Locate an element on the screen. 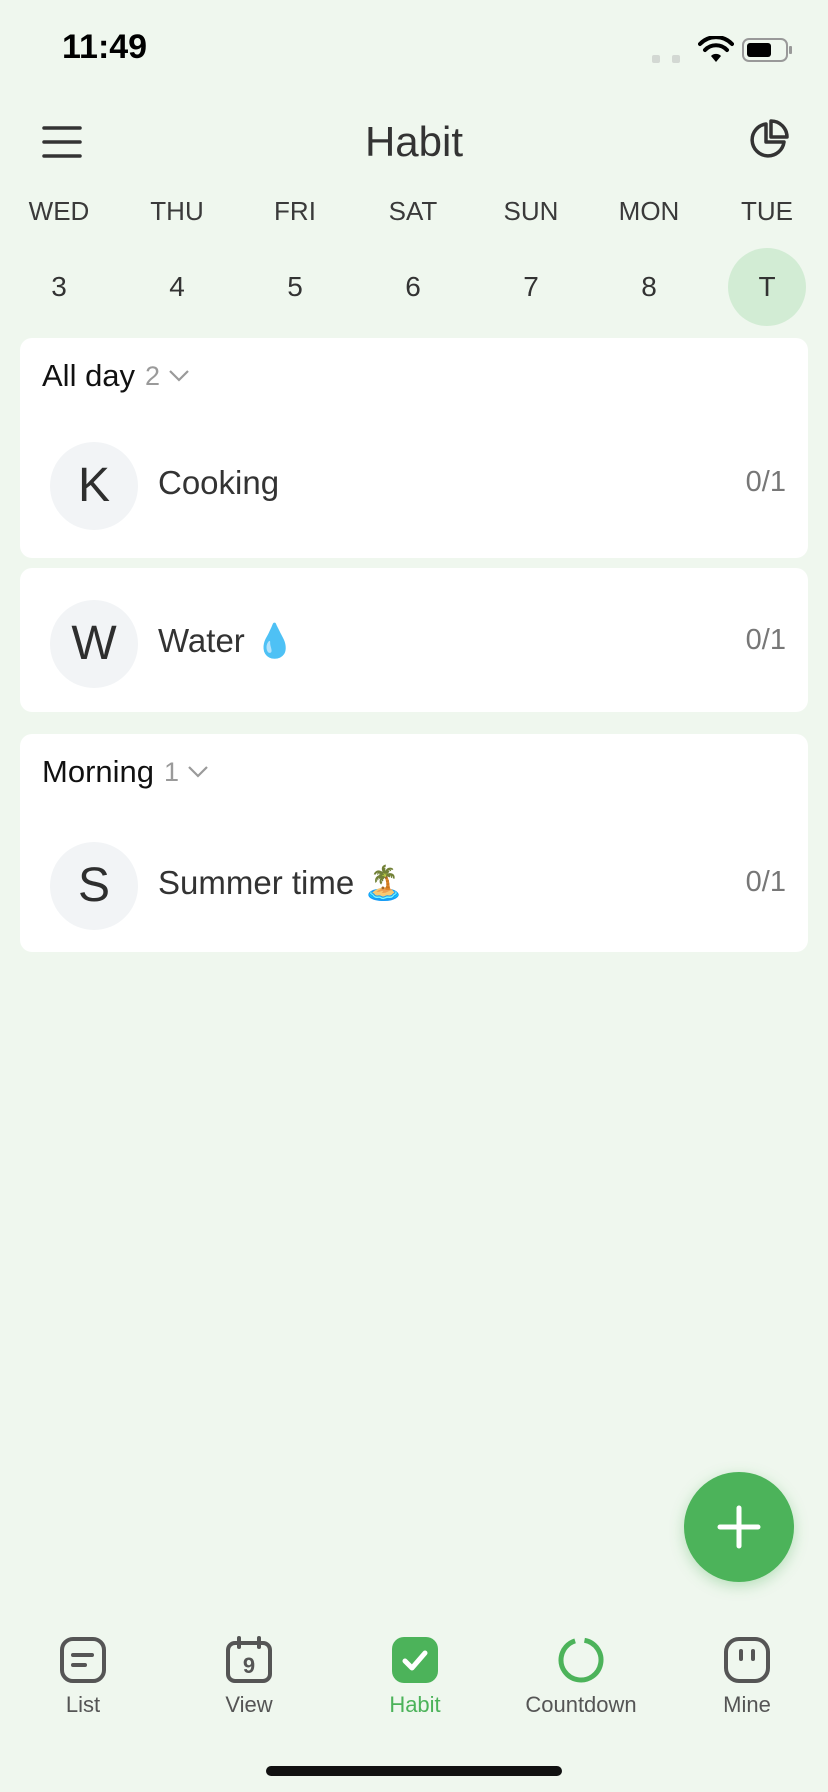 This screenshot has height=1792, width=828. day-number: 4 is located at coordinates (177, 286).